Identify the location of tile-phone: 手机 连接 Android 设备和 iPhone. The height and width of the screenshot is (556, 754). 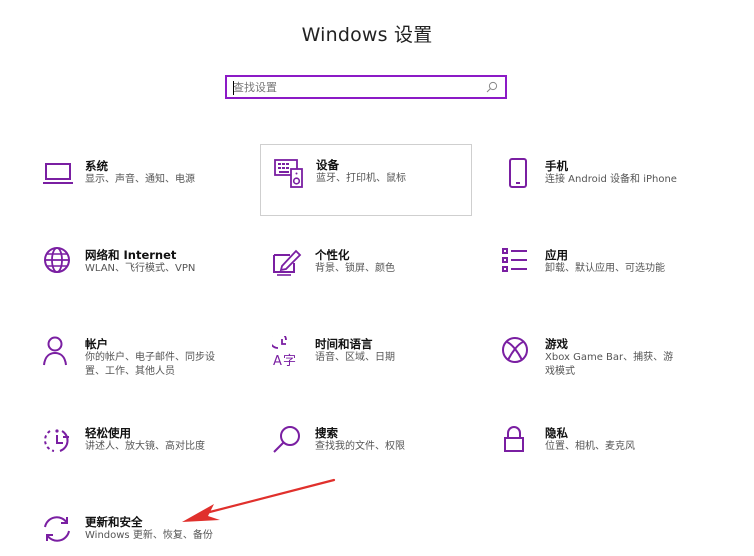
(608, 194).